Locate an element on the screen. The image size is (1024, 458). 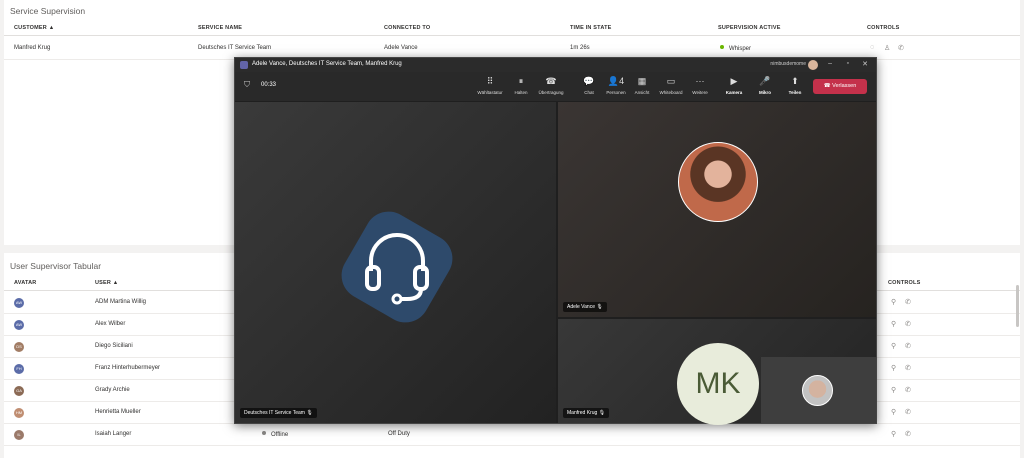
chat-button: 💬 Chat is located at coordinates (589, 85).